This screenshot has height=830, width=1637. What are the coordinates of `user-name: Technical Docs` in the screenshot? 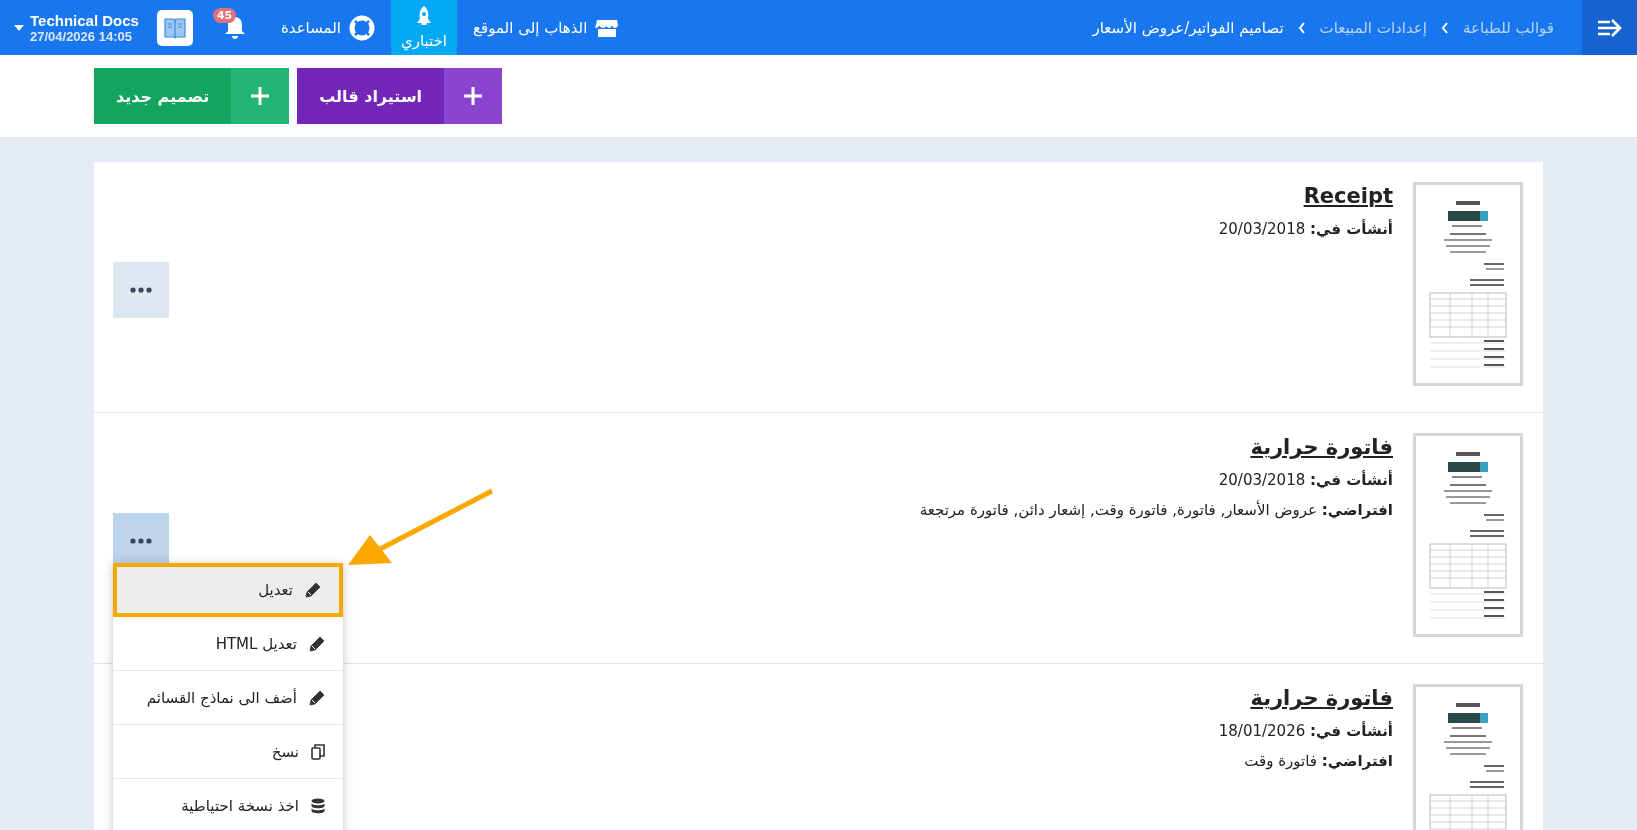 It's located at (84, 20).